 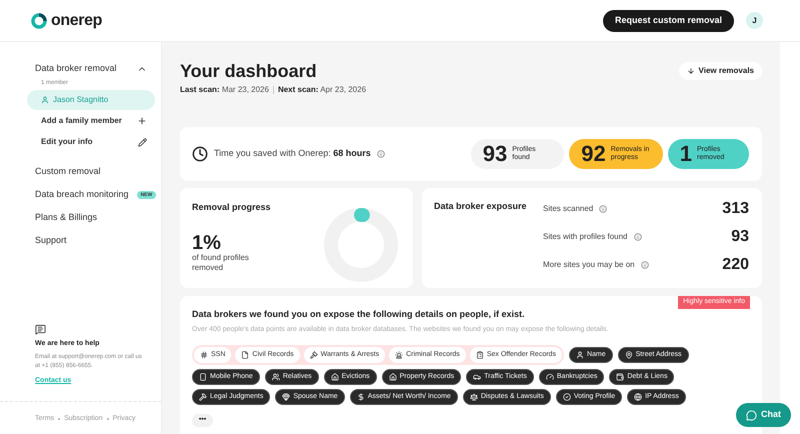 What do you see at coordinates (203, 397) in the screenshot?
I see `hammer-icon` at bounding box center [203, 397].